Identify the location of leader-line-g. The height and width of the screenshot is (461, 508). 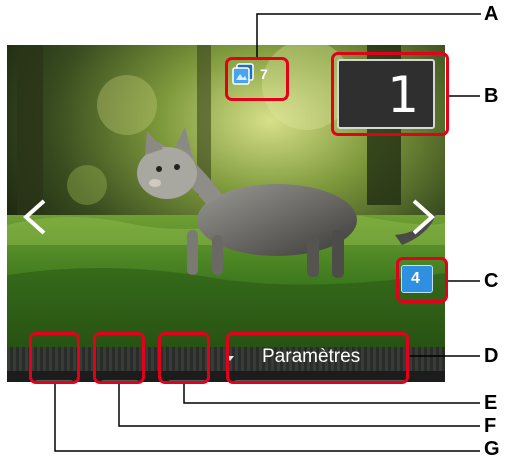
(267, 418).